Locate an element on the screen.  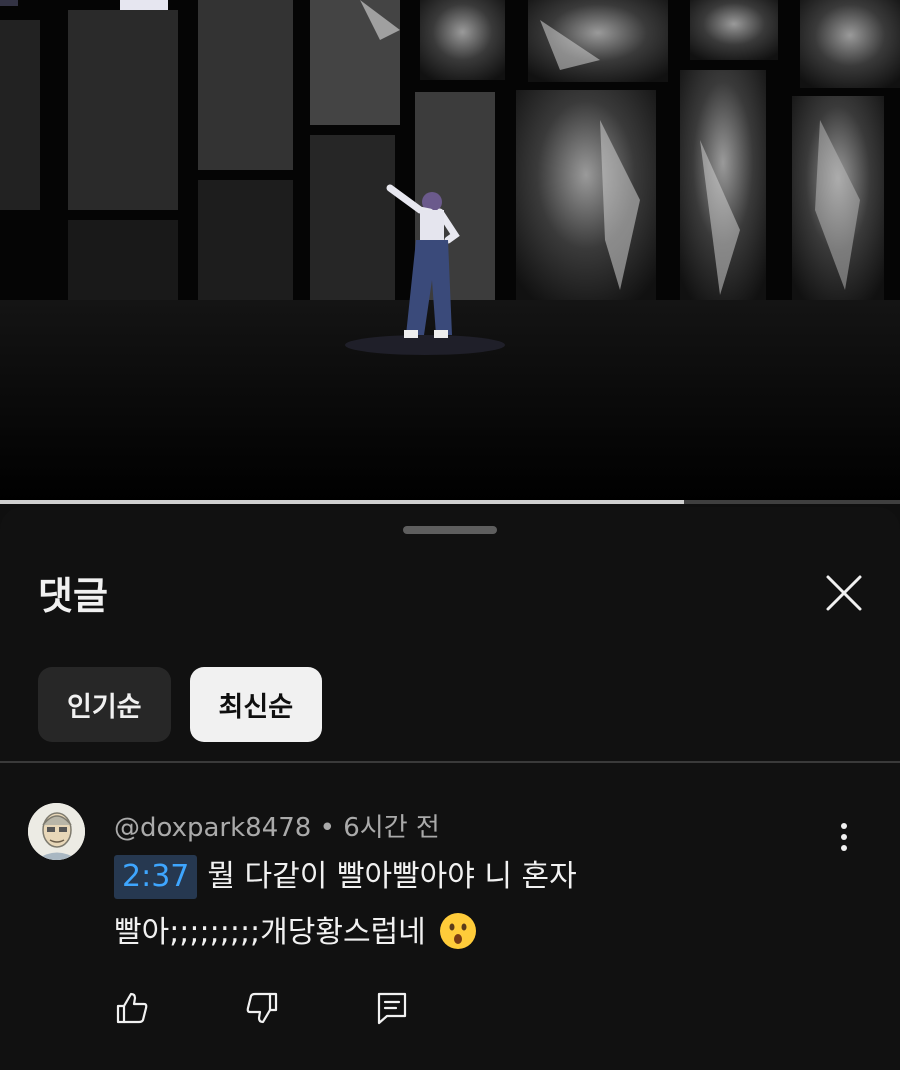
close-icon is located at coordinates (844, 593).